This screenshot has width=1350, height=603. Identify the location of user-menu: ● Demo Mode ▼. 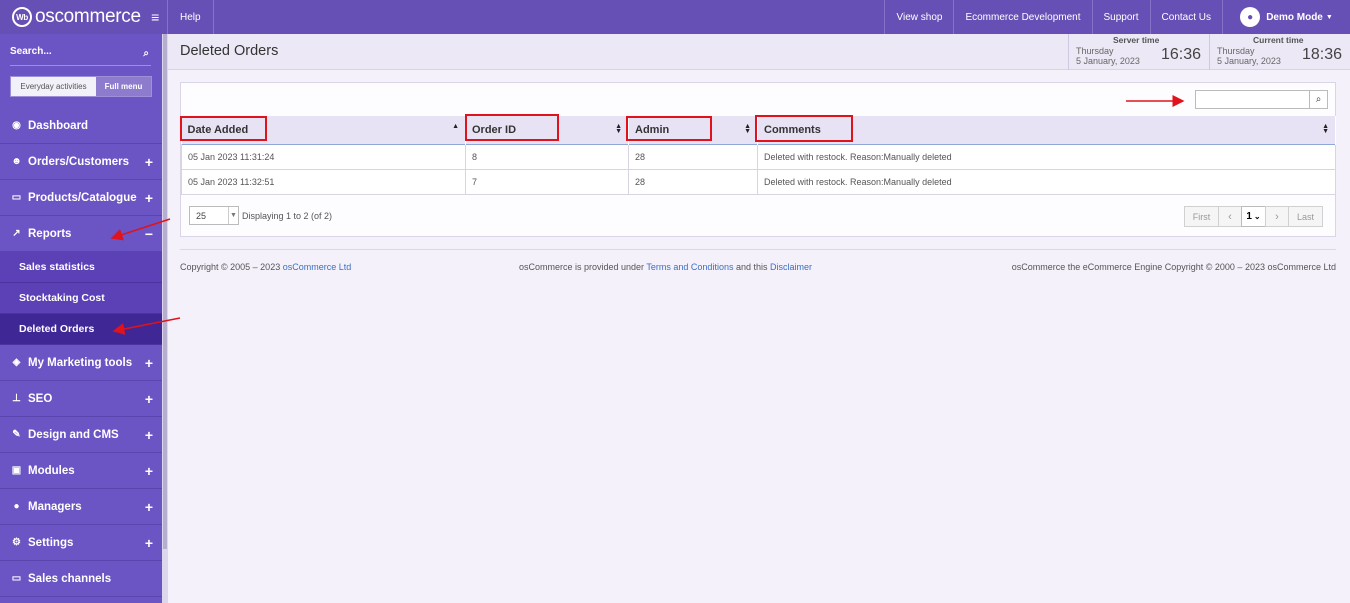
(1286, 17).